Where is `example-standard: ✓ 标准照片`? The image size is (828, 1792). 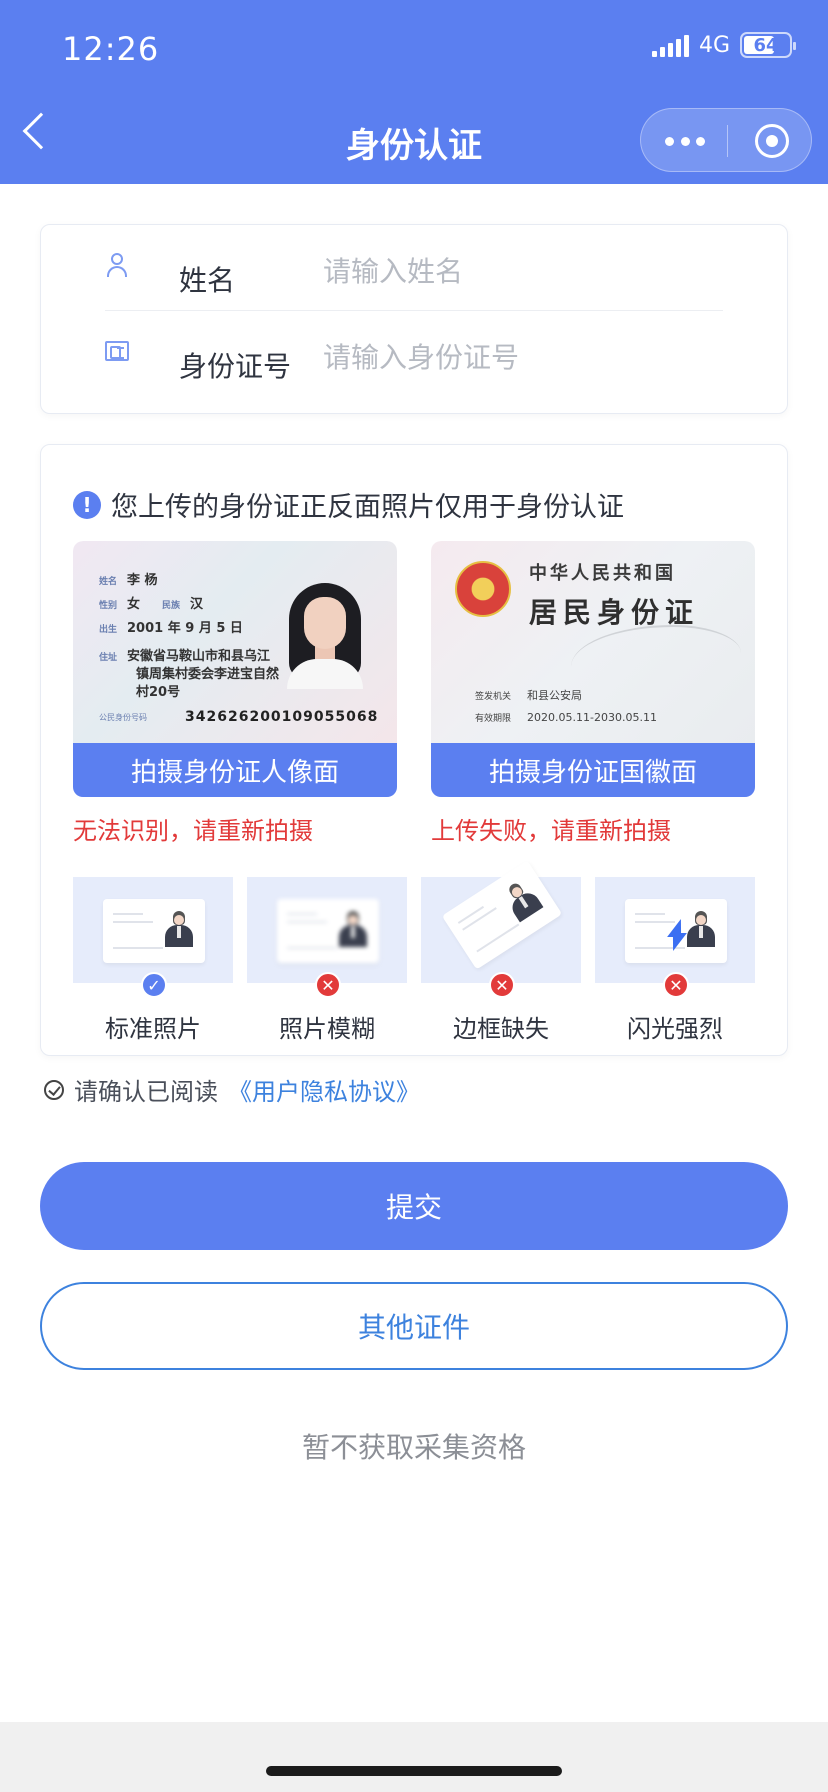
example-standard: ✓ 标准照片 is located at coordinates (153, 962).